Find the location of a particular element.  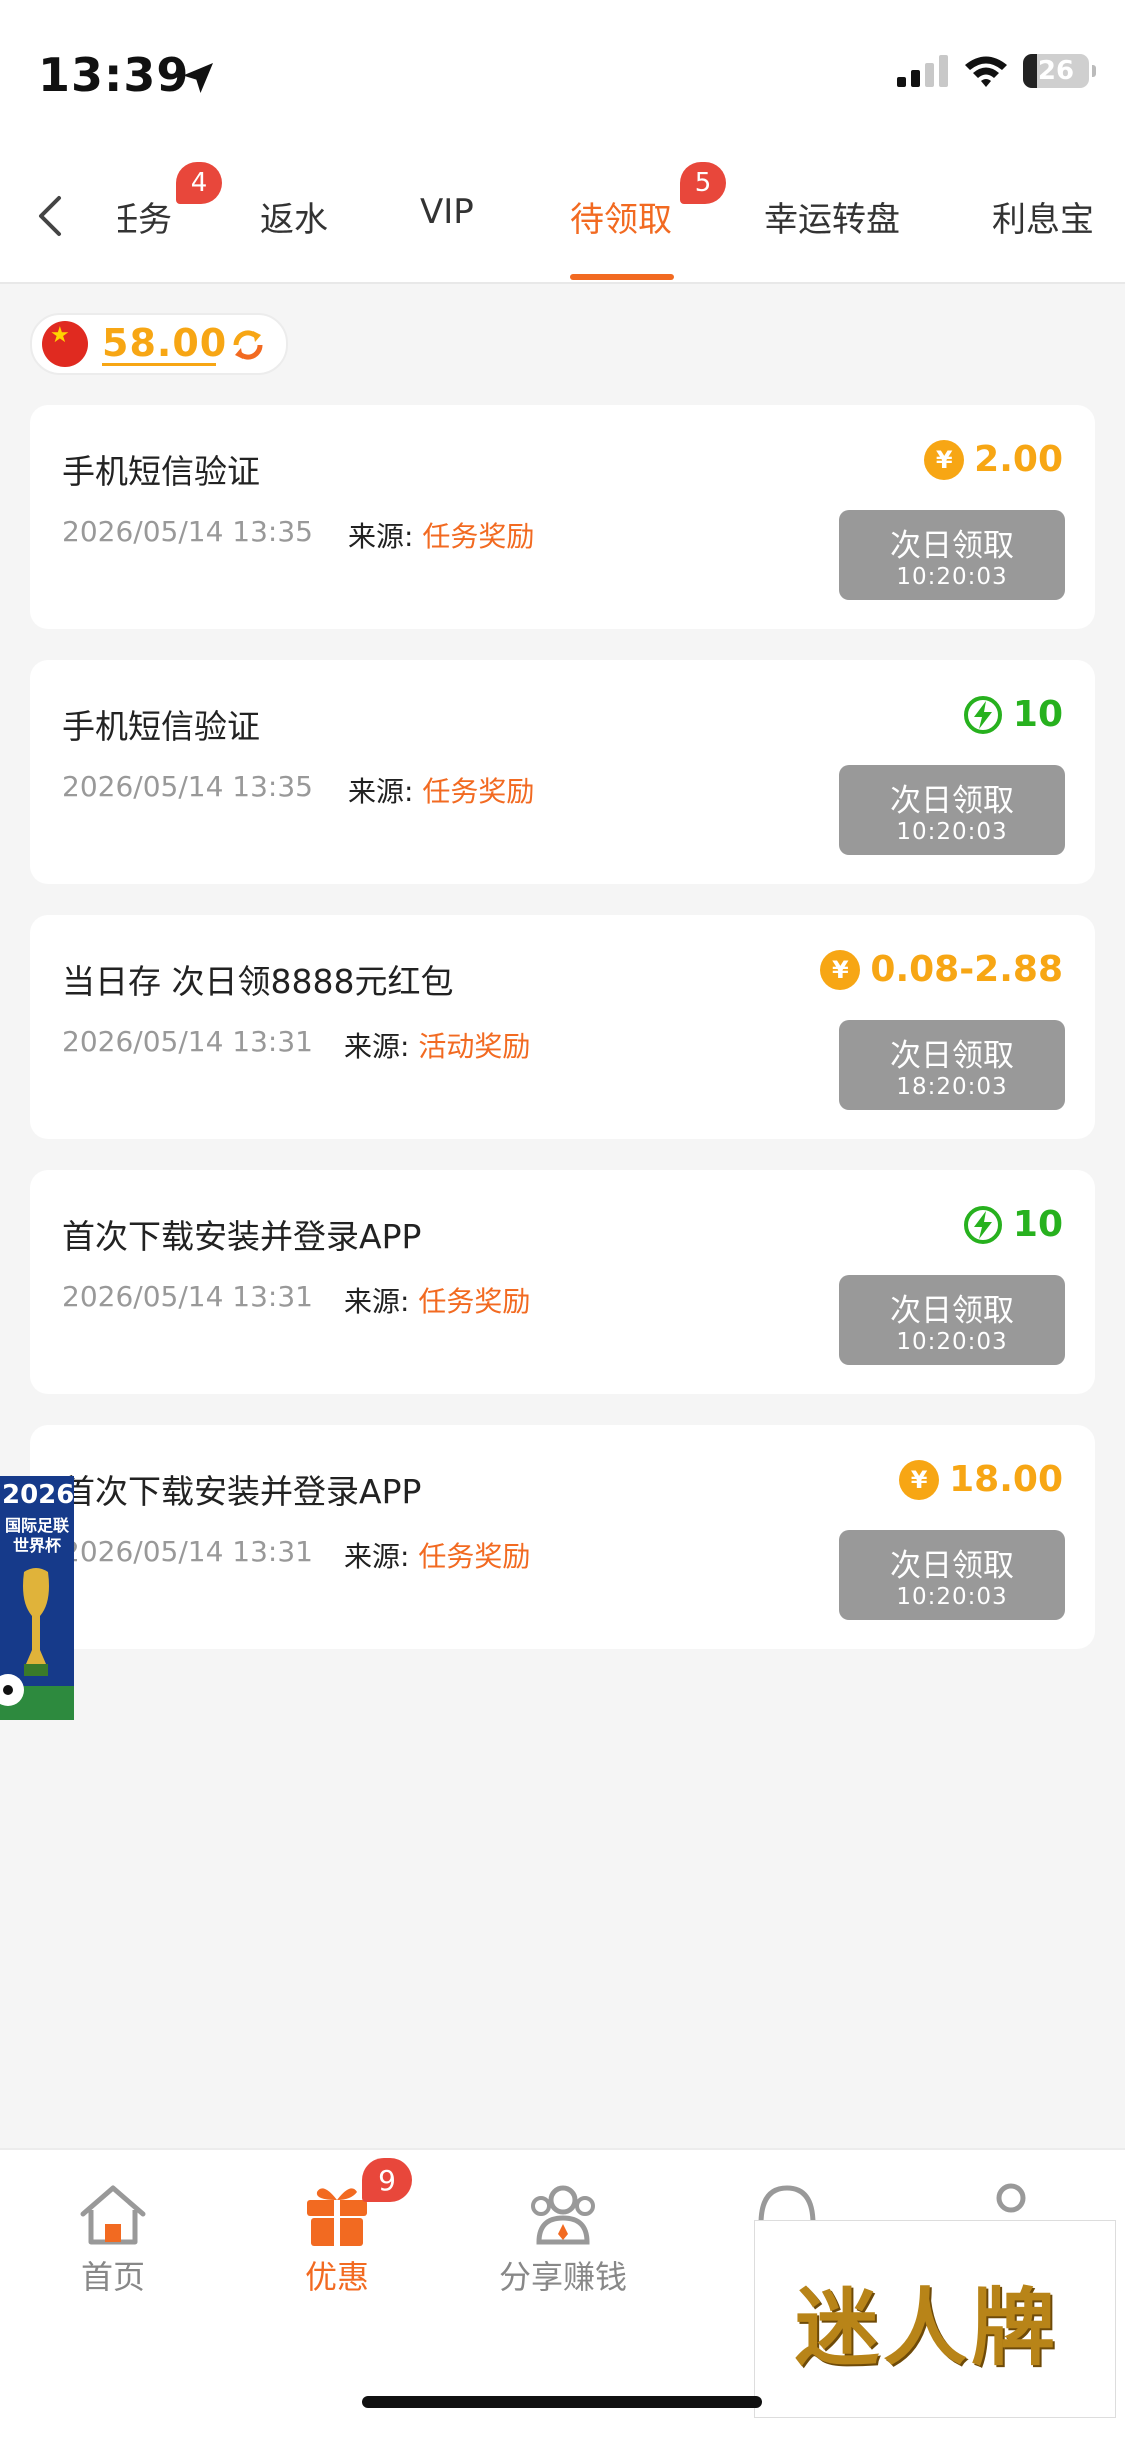

world-cup-promo-banner: 2026 国际足联世界杯 is located at coordinates (37, 1598).